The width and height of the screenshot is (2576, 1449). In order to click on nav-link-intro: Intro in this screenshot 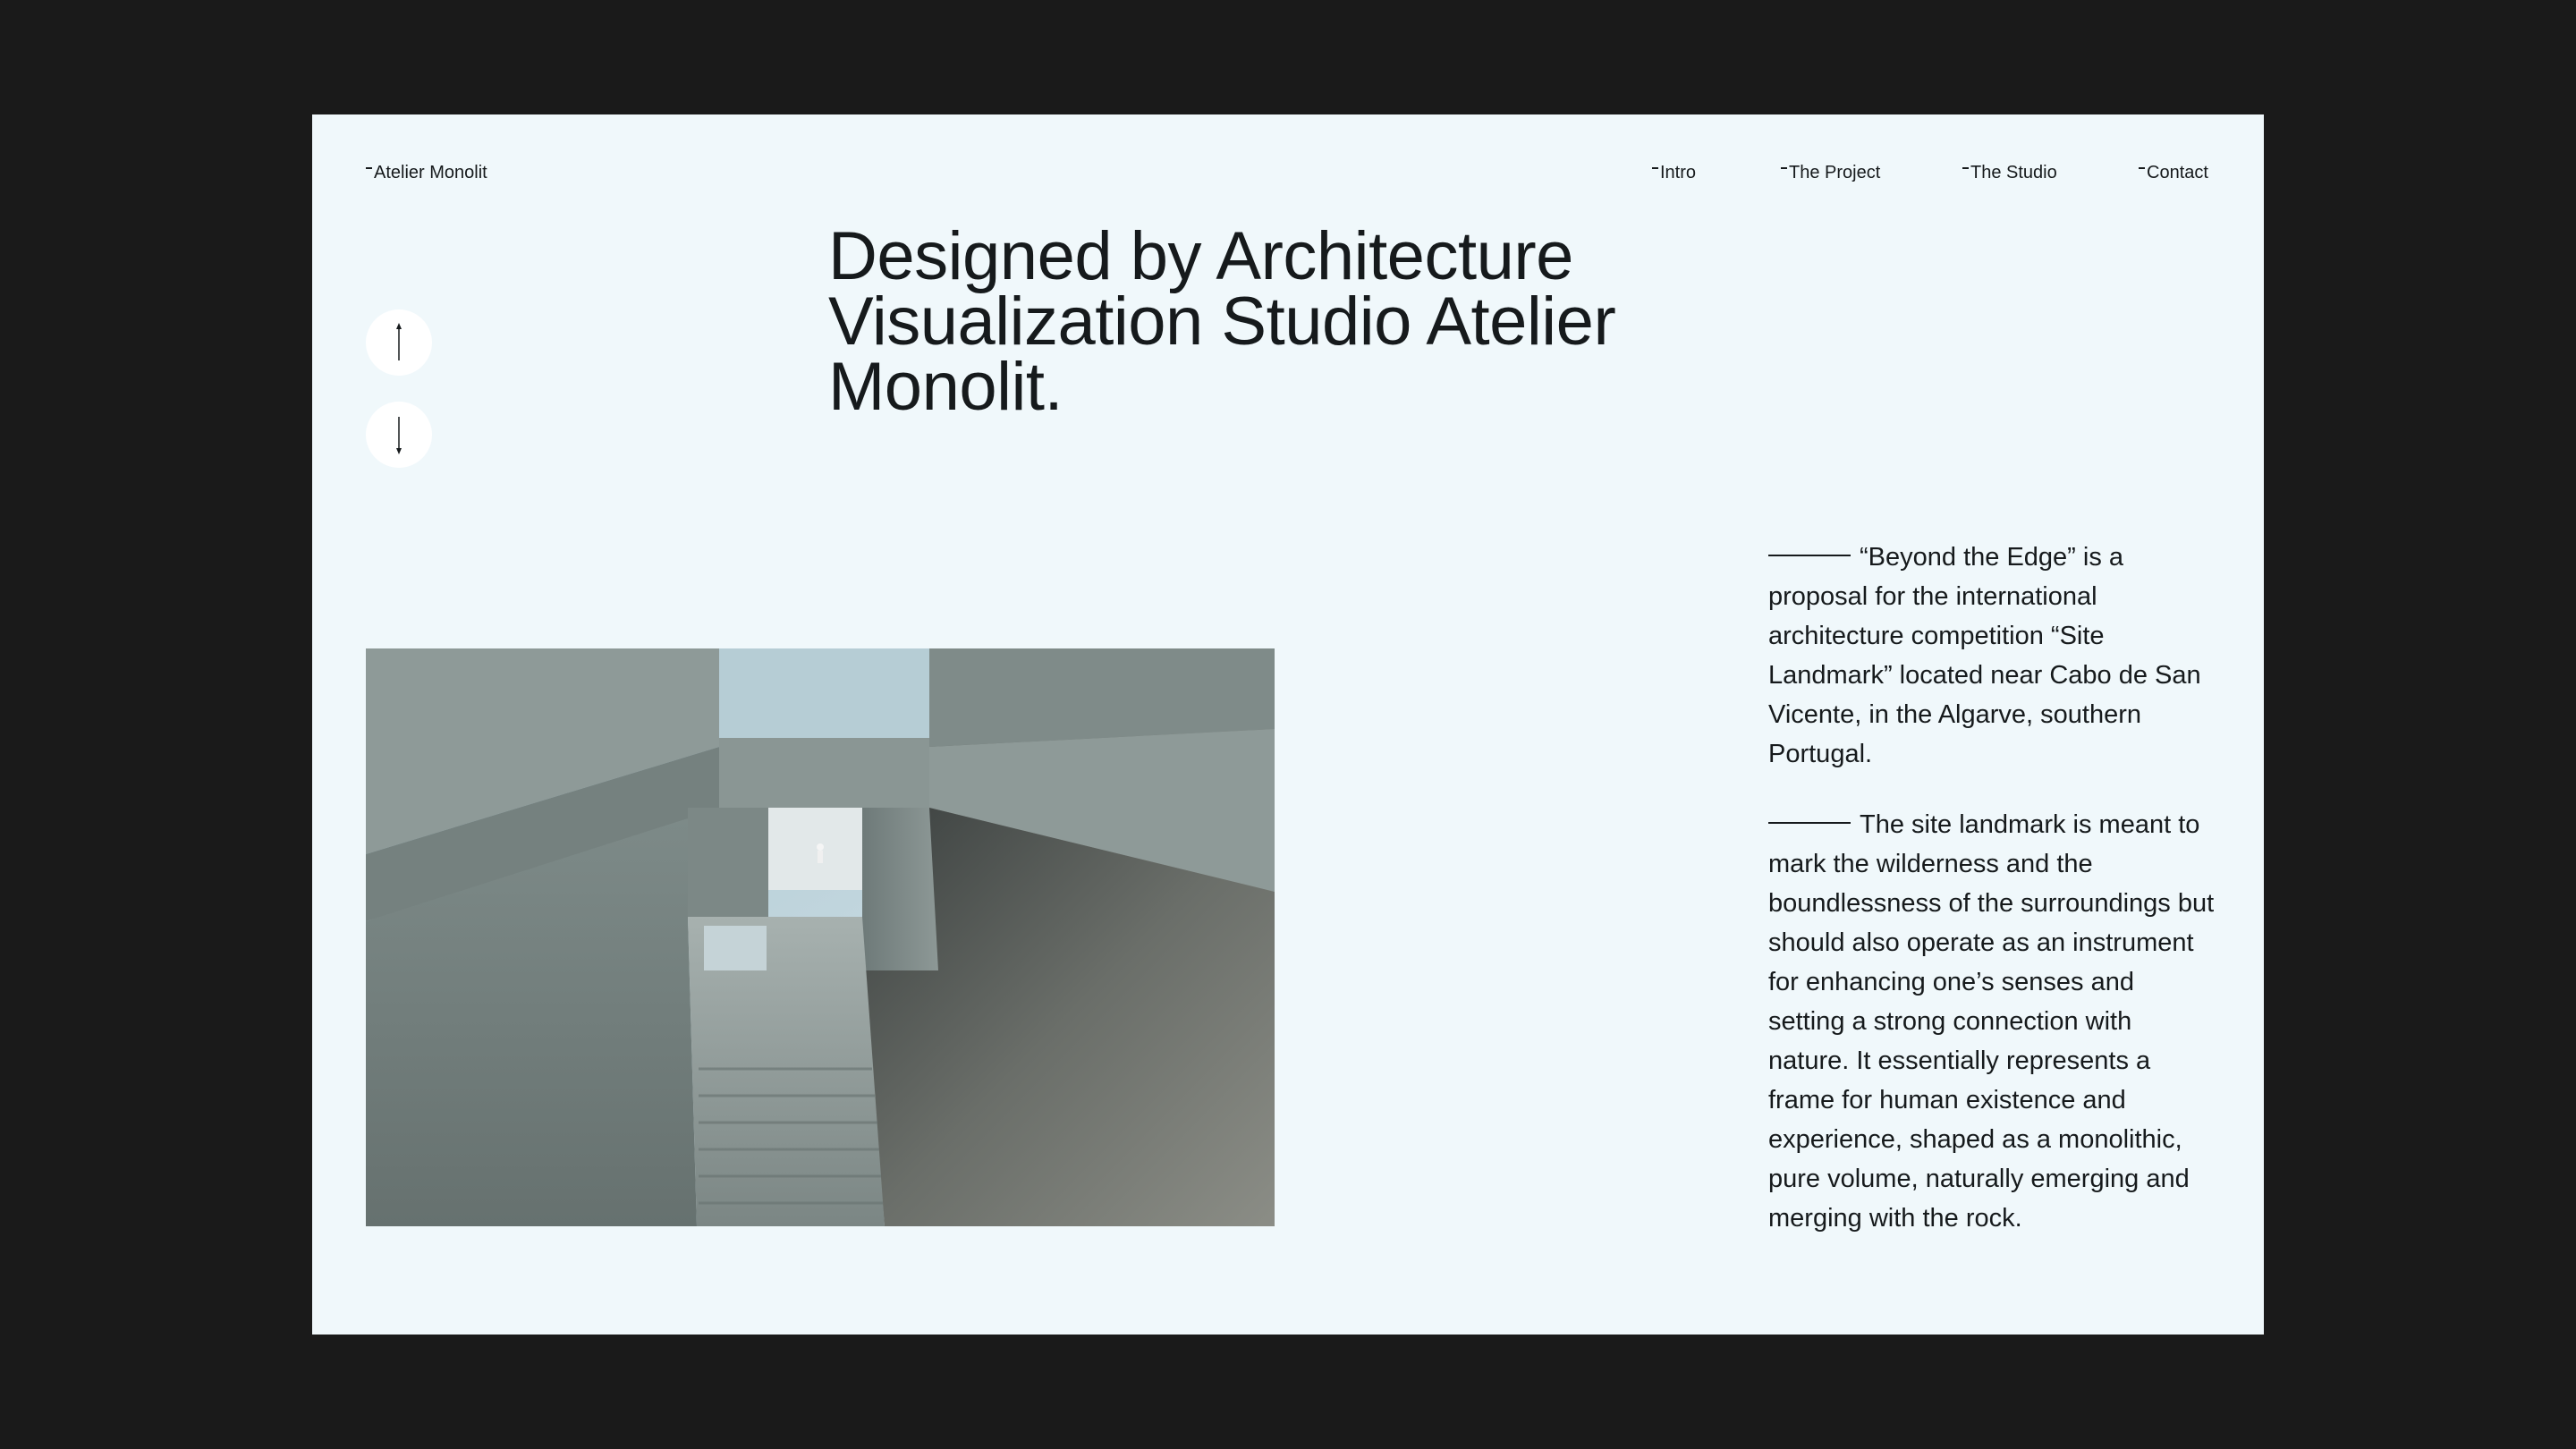, I will do `click(1674, 172)`.